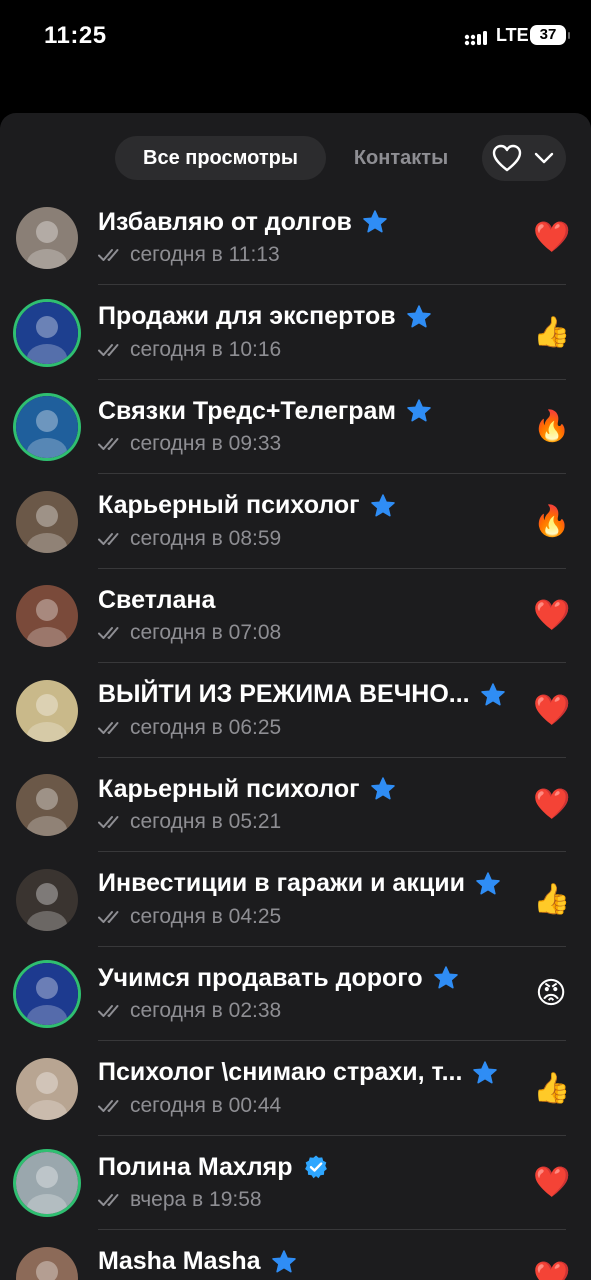 The image size is (591, 1280). I want to click on viewer-name-line: Полина Махляр, so click(213, 1167).